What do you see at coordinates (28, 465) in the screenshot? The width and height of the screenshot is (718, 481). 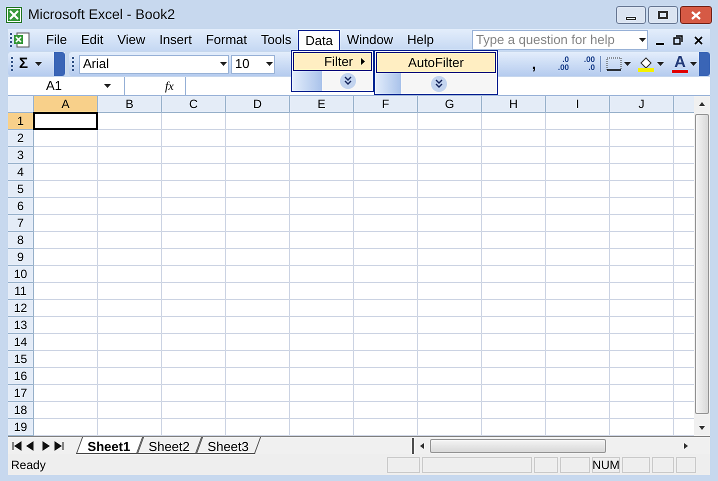 I see `status-text: Ready` at bounding box center [28, 465].